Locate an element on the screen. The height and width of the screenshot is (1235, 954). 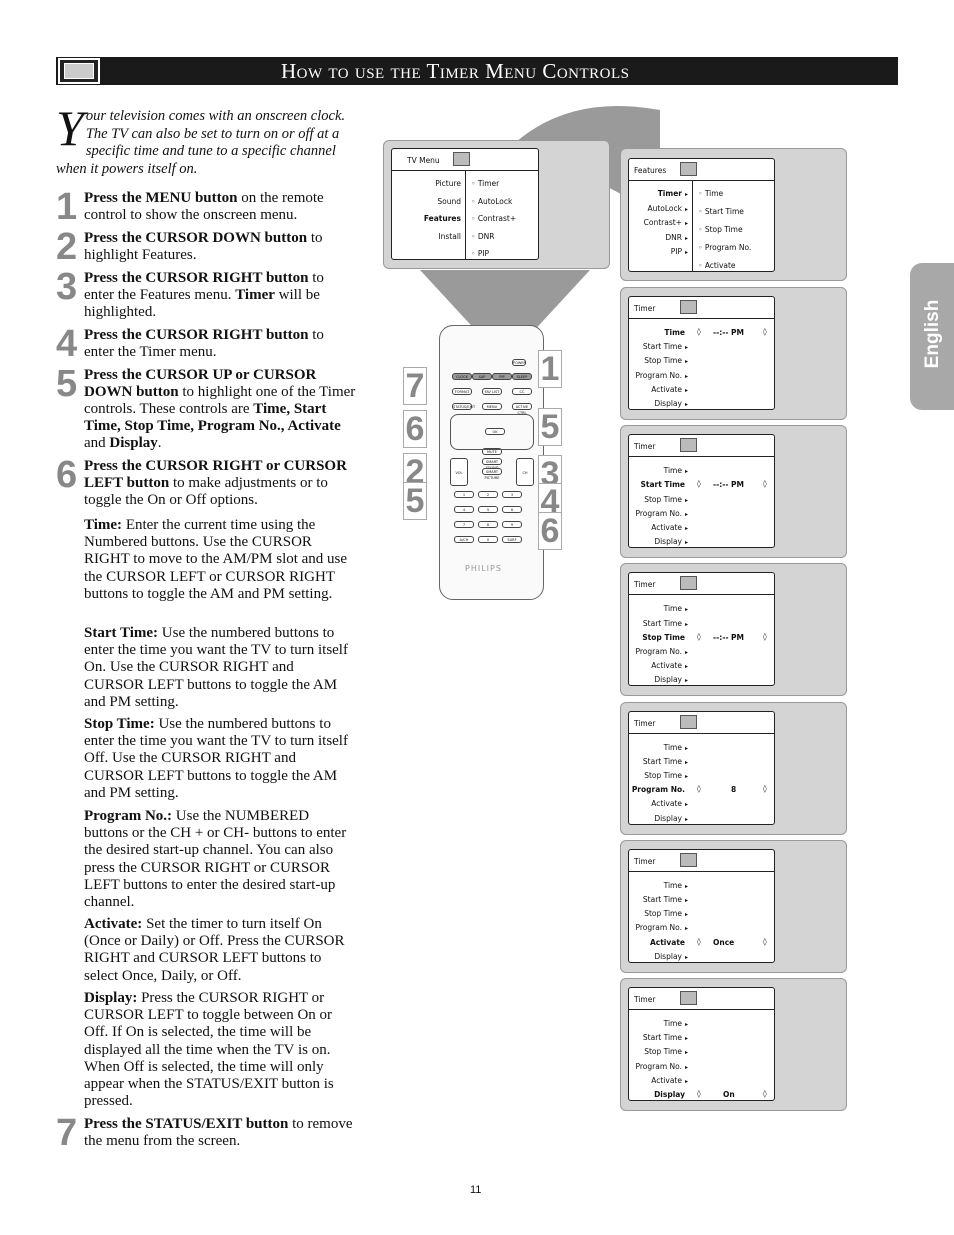
step-number: 5 is located at coordinates (67, 384).